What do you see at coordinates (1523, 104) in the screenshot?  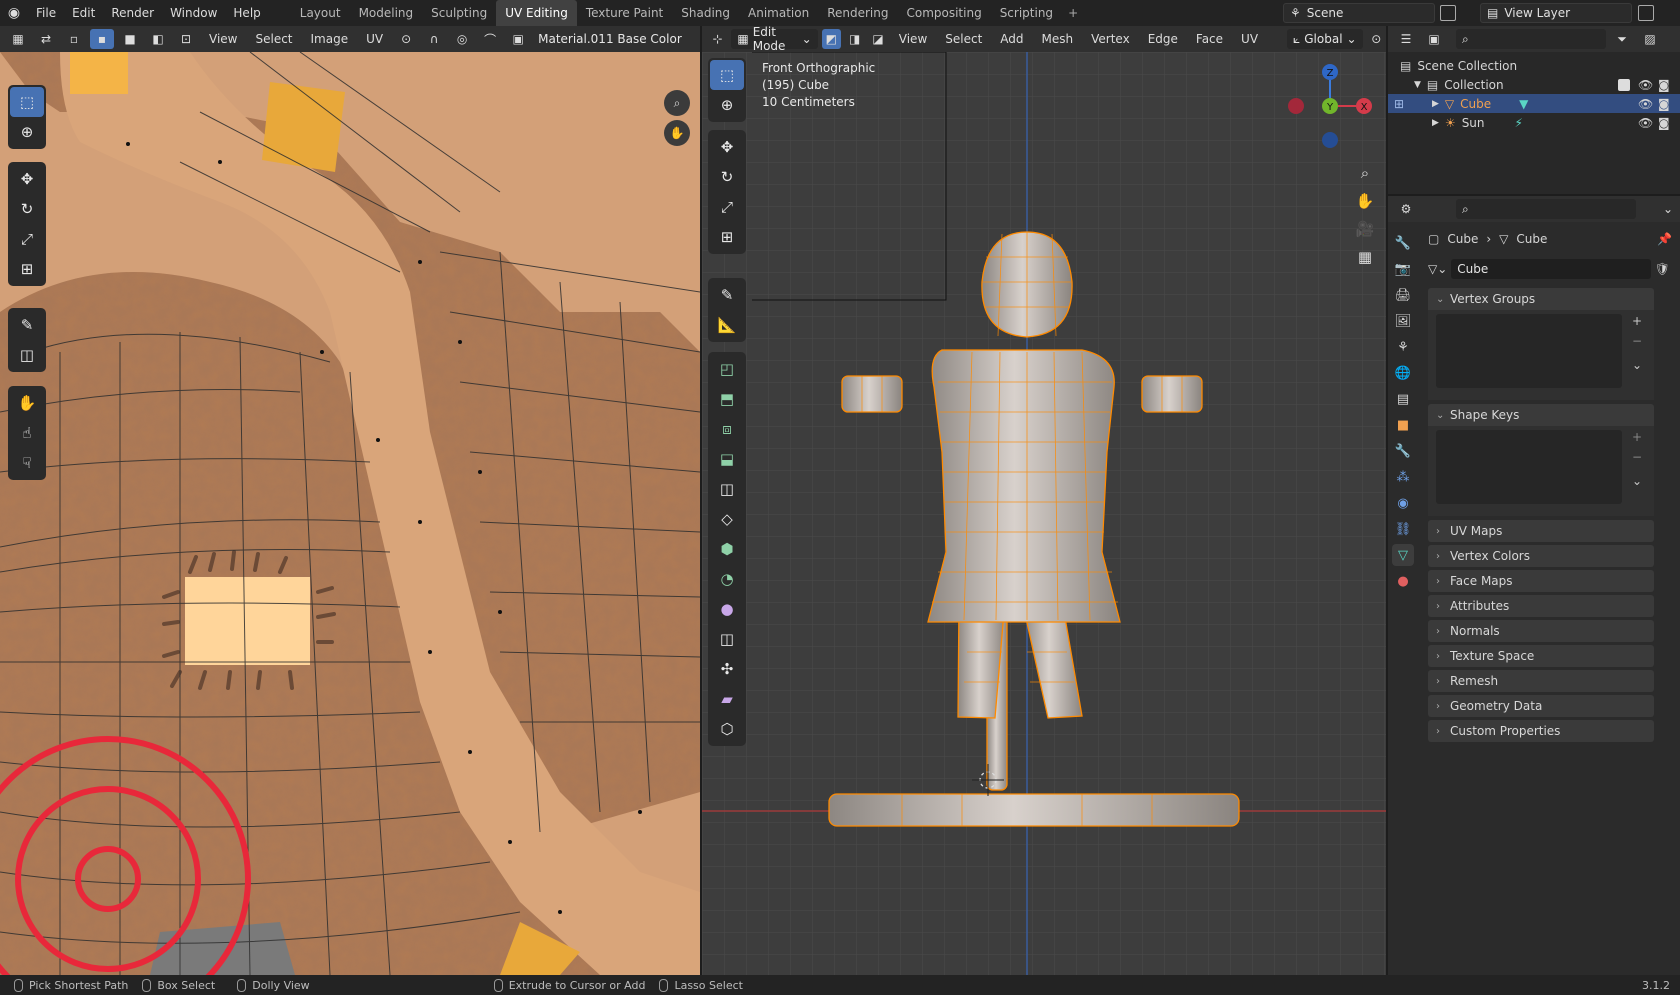 I see `mesh-data-icon: ▼` at bounding box center [1523, 104].